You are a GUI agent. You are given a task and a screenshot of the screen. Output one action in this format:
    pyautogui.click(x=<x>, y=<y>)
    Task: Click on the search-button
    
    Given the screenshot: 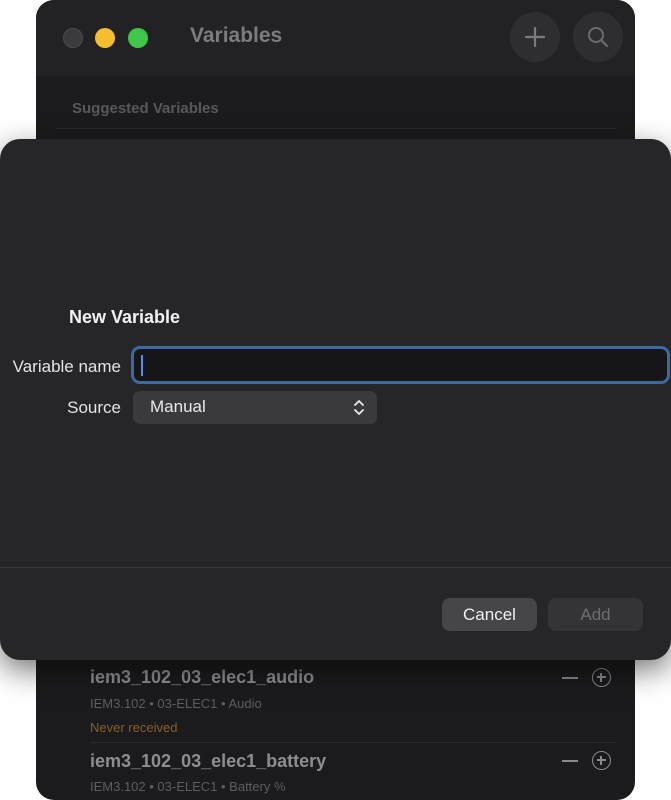 What is the action you would take?
    pyautogui.click(x=598, y=37)
    